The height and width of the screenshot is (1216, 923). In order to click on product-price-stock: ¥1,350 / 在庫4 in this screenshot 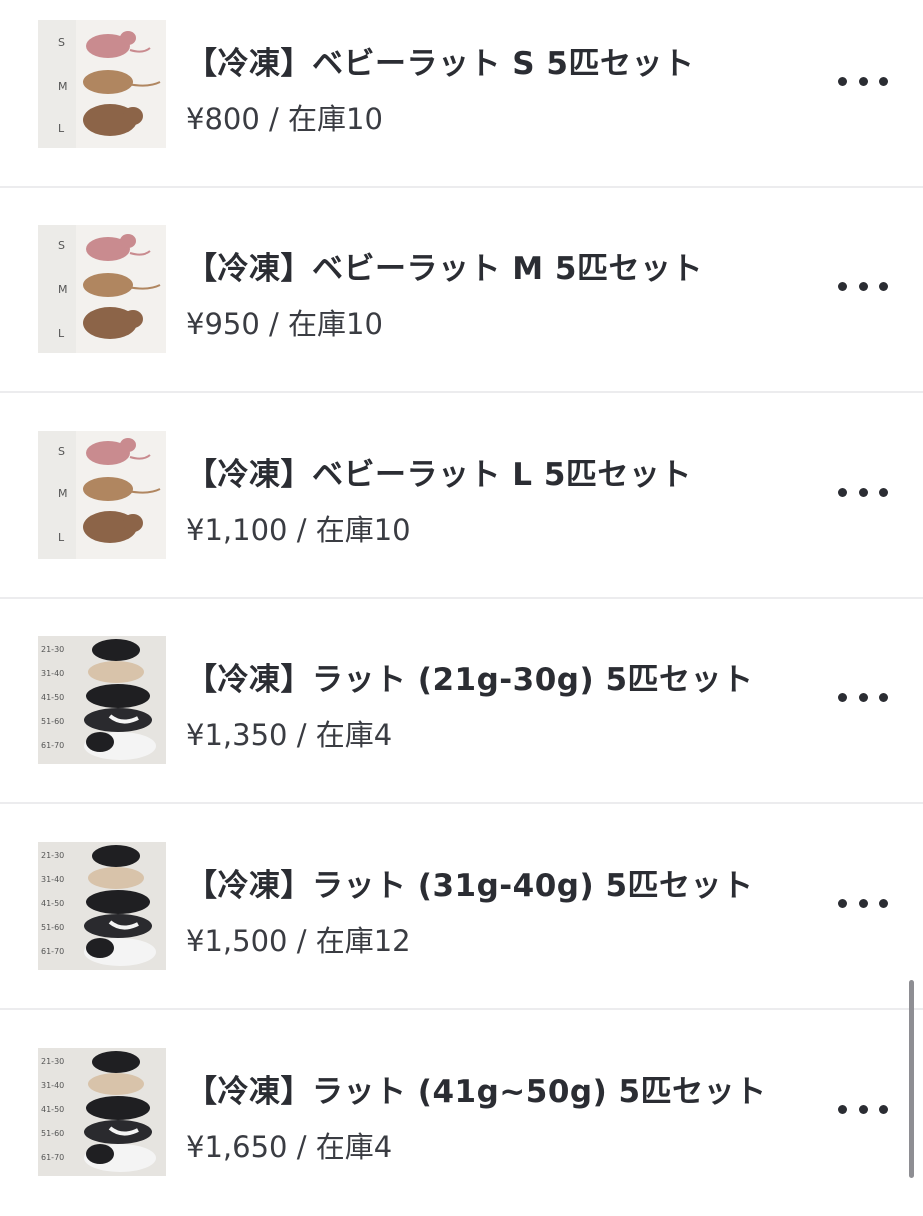, I will do `click(289, 733)`.